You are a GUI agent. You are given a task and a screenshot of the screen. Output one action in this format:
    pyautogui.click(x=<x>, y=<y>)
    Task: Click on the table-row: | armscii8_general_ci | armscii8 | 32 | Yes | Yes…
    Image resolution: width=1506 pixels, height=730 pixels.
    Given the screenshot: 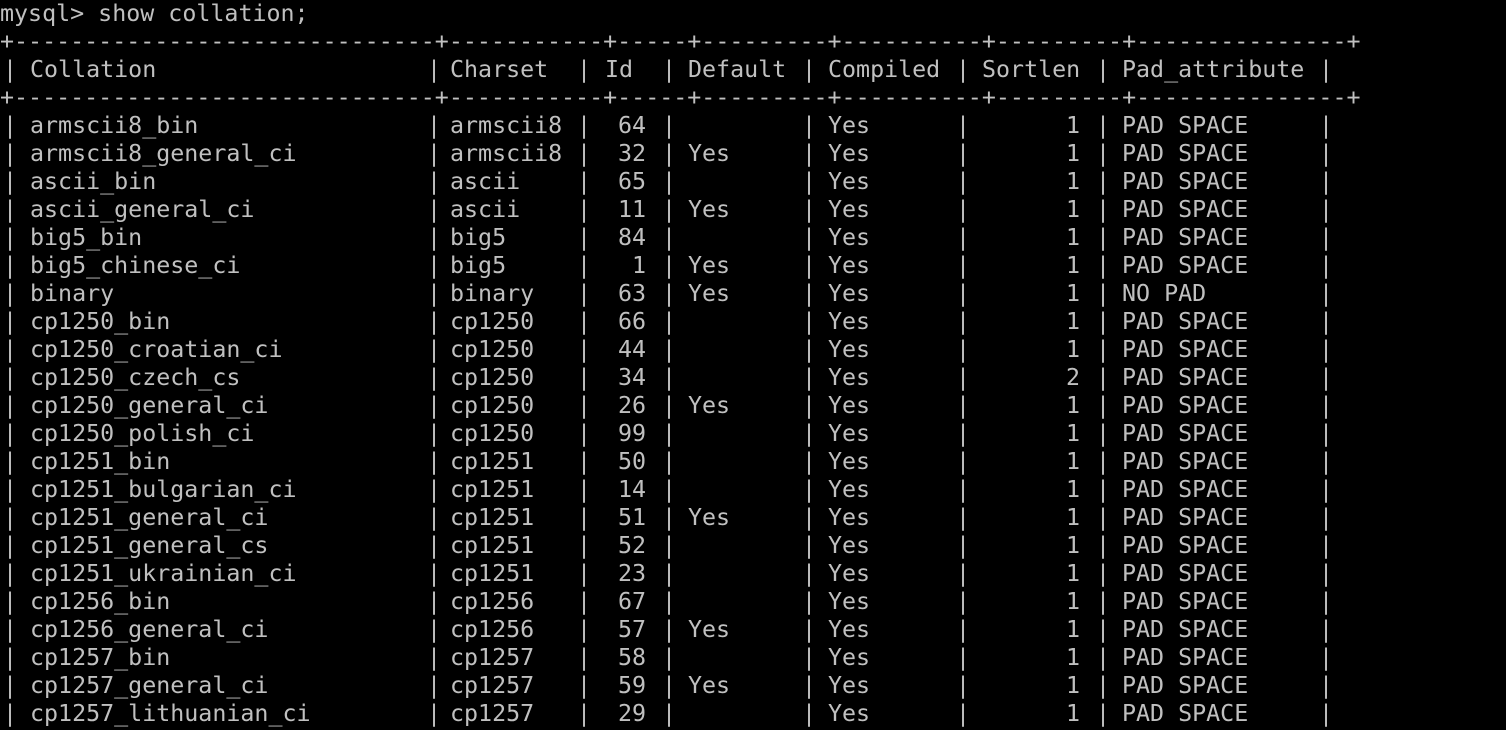 What is the action you would take?
    pyautogui.click(x=753, y=154)
    